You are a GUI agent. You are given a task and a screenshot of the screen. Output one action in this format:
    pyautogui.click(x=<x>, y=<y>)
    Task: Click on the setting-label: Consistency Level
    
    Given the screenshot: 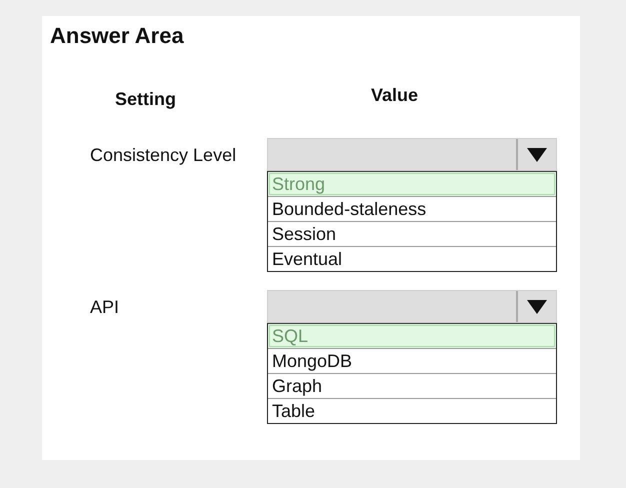 What is the action you would take?
    pyautogui.click(x=162, y=155)
    